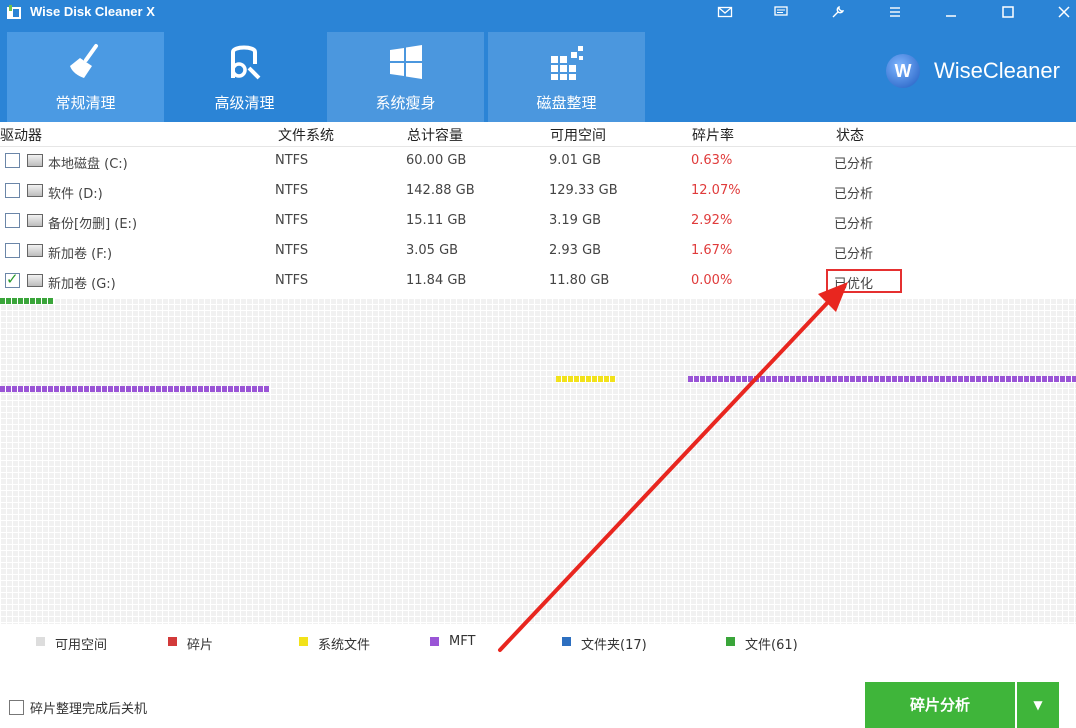 Image resolution: width=1076 pixels, height=728 pixels. Describe the element at coordinates (566, 103) in the screenshot. I see `tab-label: 磁盘整理` at that location.